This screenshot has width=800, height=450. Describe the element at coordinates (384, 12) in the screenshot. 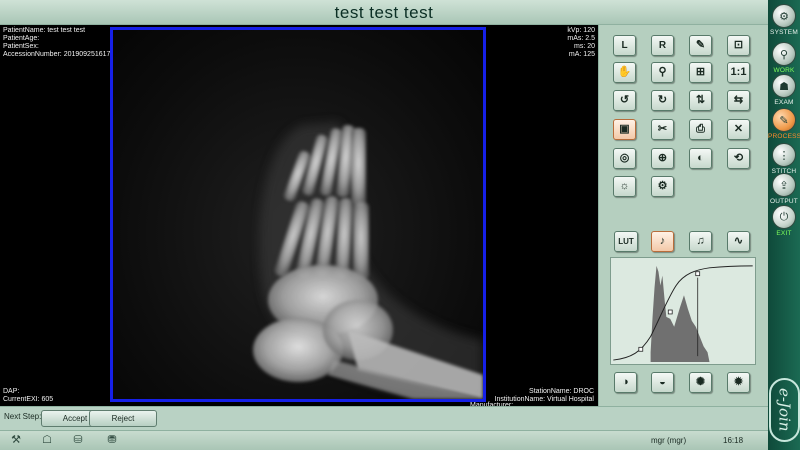

I see `window-title: test test test` at that location.